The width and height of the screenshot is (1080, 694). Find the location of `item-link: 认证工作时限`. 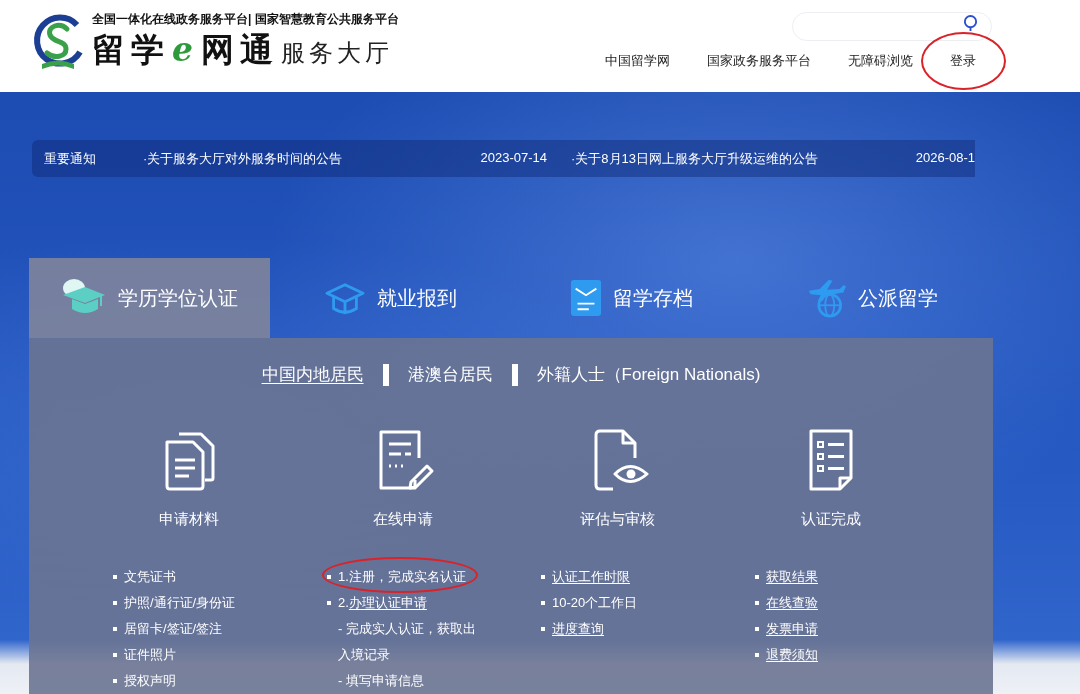

item-link: 认证工作时限 is located at coordinates (591, 577).